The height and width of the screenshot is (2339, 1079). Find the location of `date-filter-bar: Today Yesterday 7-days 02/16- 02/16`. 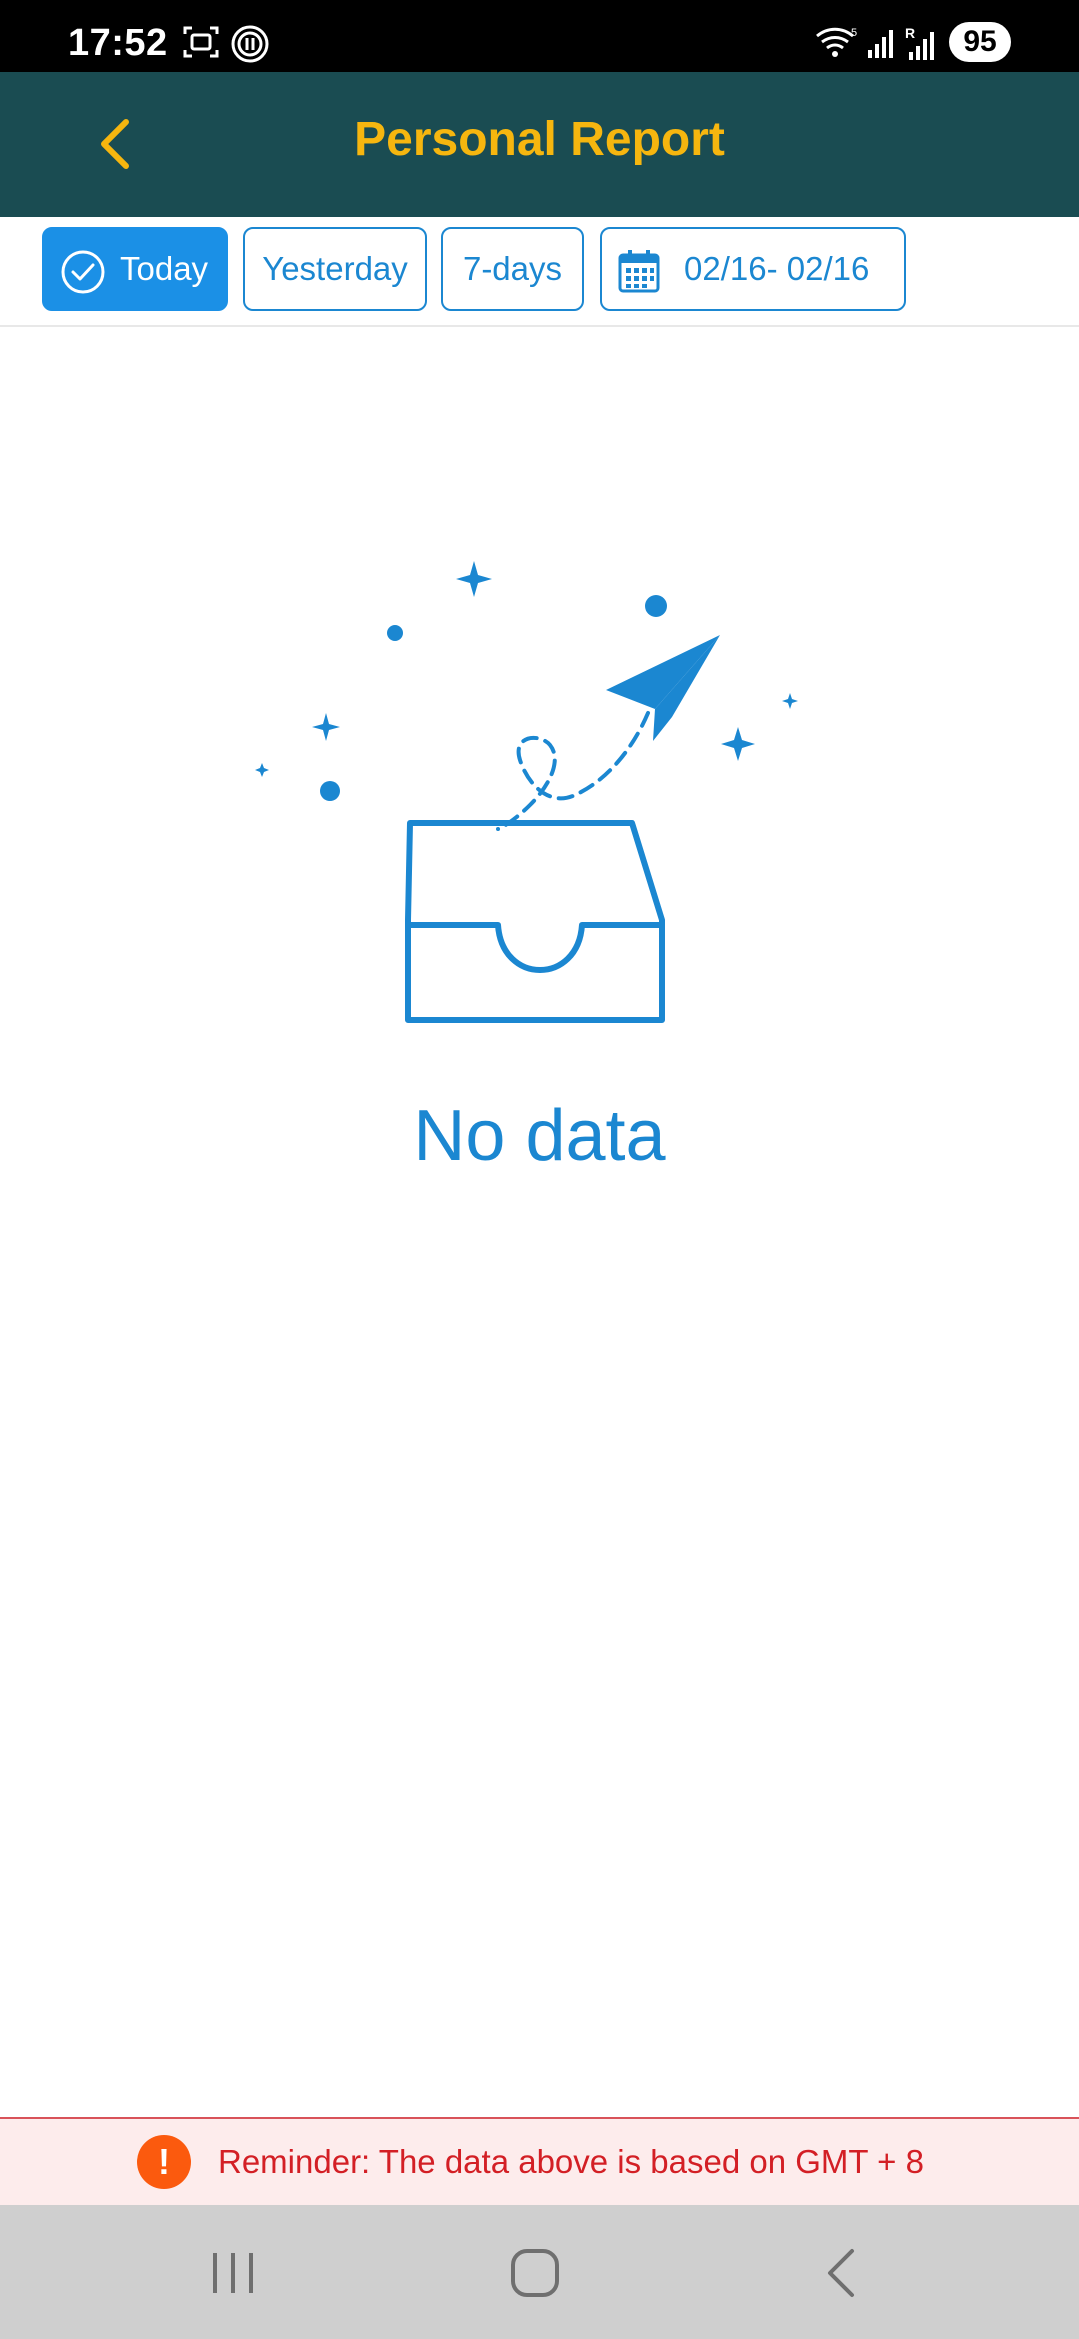

date-filter-bar: Today Yesterday 7-days 02/16- 02/16 is located at coordinates (539, 272).